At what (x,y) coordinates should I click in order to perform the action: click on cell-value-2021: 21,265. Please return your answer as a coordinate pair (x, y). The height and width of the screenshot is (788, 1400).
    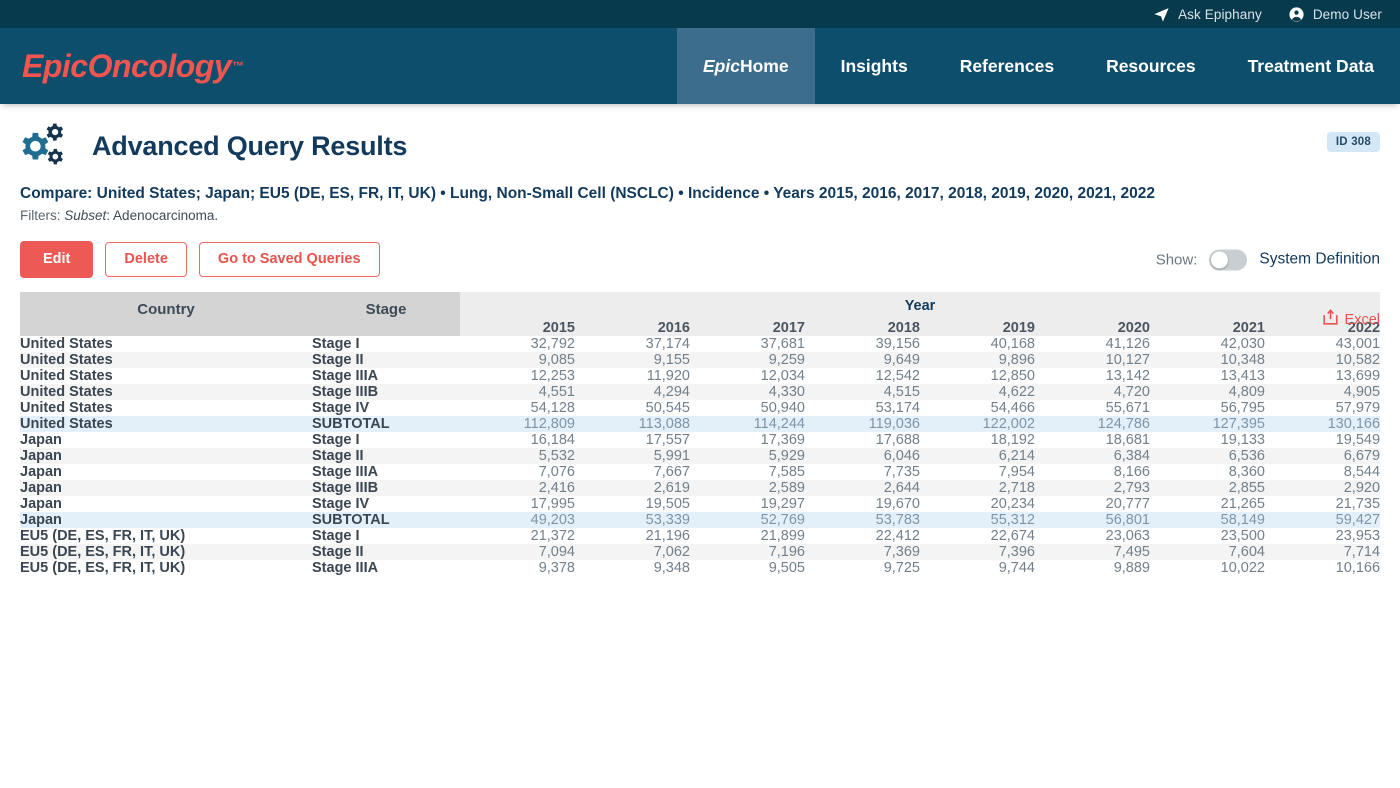
    Looking at the image, I should click on (1242, 503).